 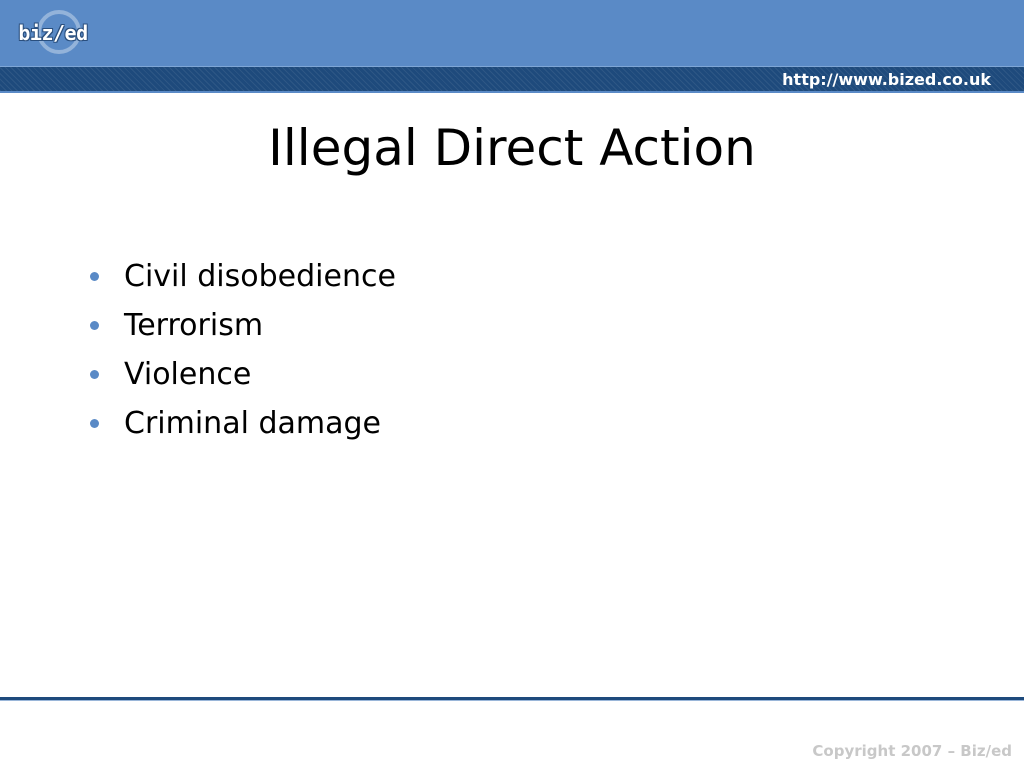 I want to click on site-url: http://www.bized.co.uk, so click(x=886, y=79).